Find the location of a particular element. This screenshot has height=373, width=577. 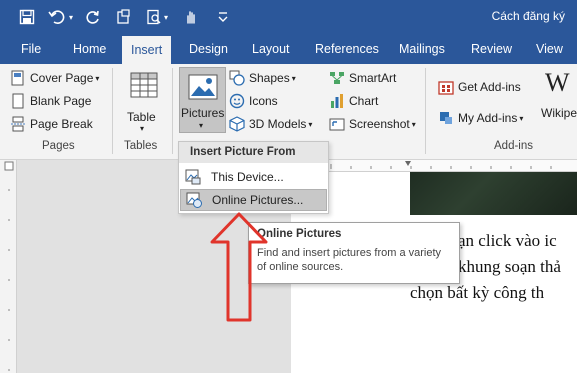

title-bar: ▾ ▾ Cách đăng ký is located at coordinates (288, 17).